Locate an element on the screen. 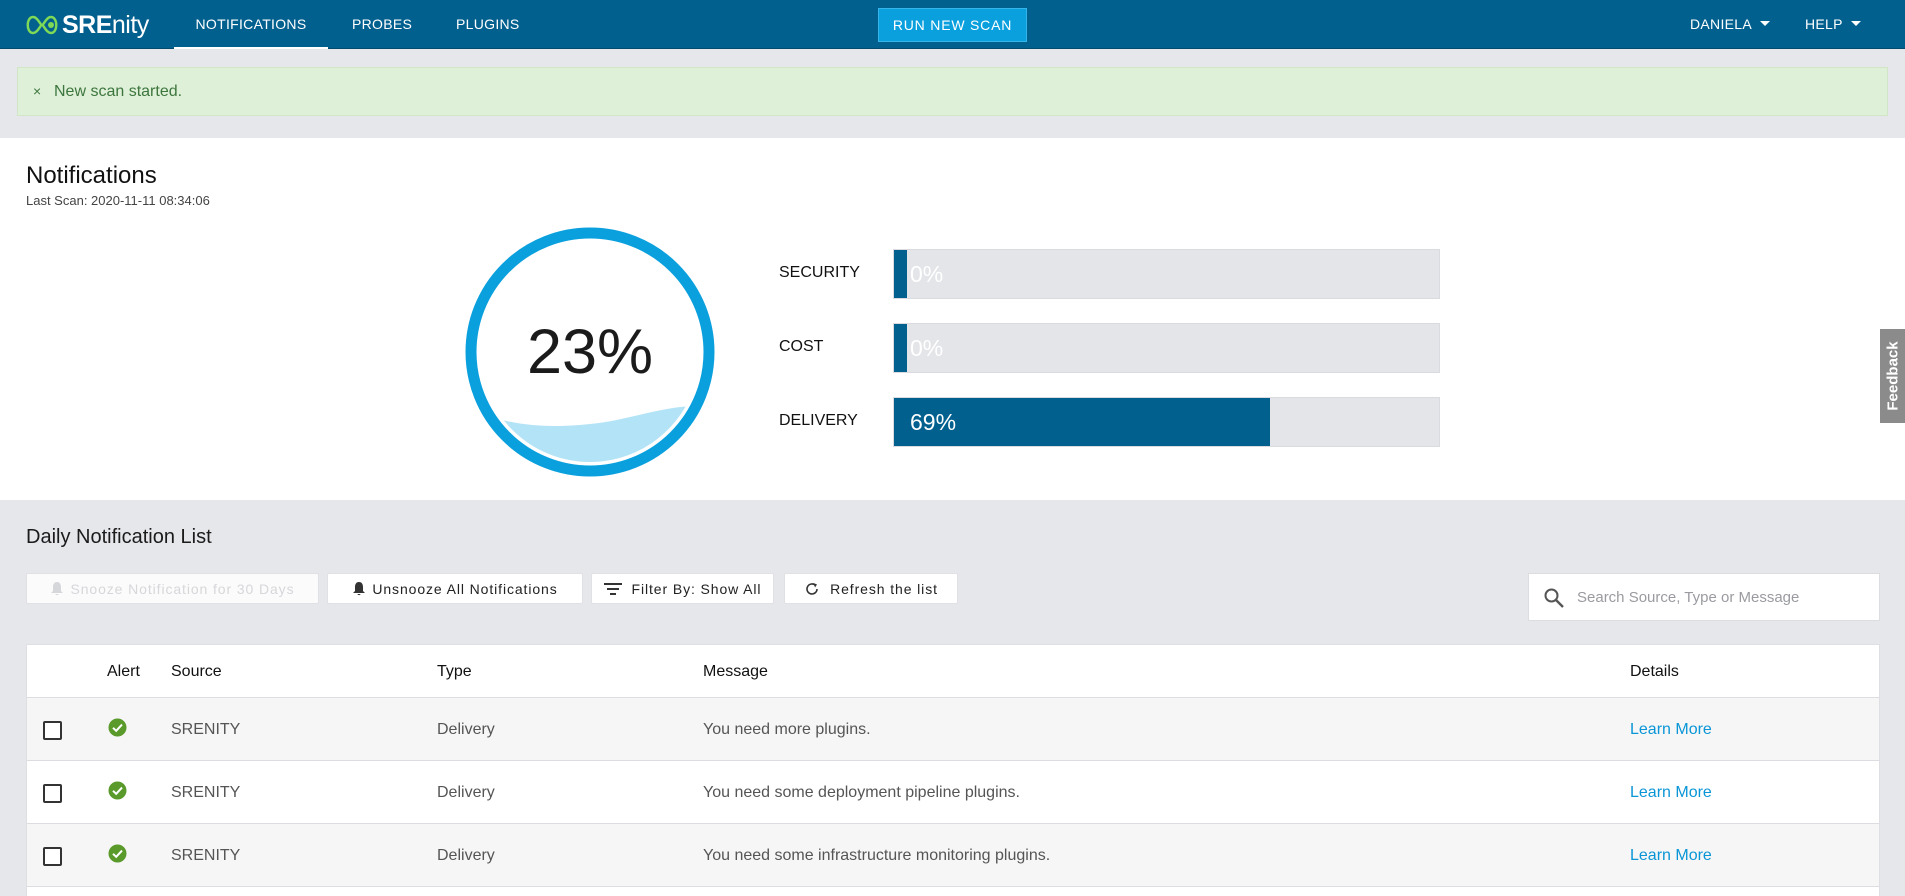 This screenshot has width=1905, height=896. search-input is located at coordinates (1722, 597).